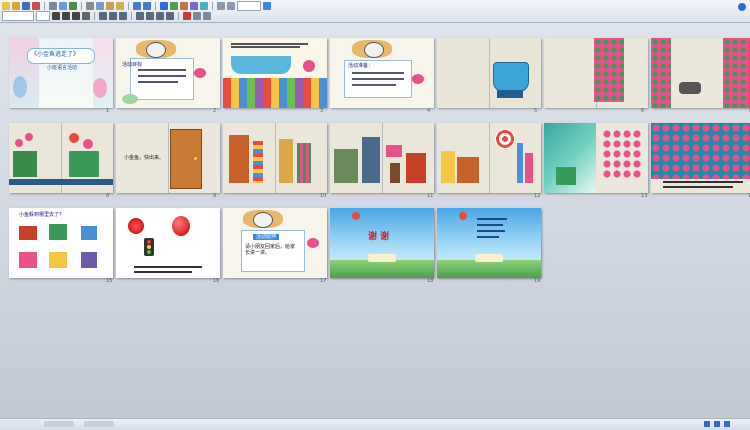 The image size is (750, 430). I want to click on redo-icon, so click(147, 6).